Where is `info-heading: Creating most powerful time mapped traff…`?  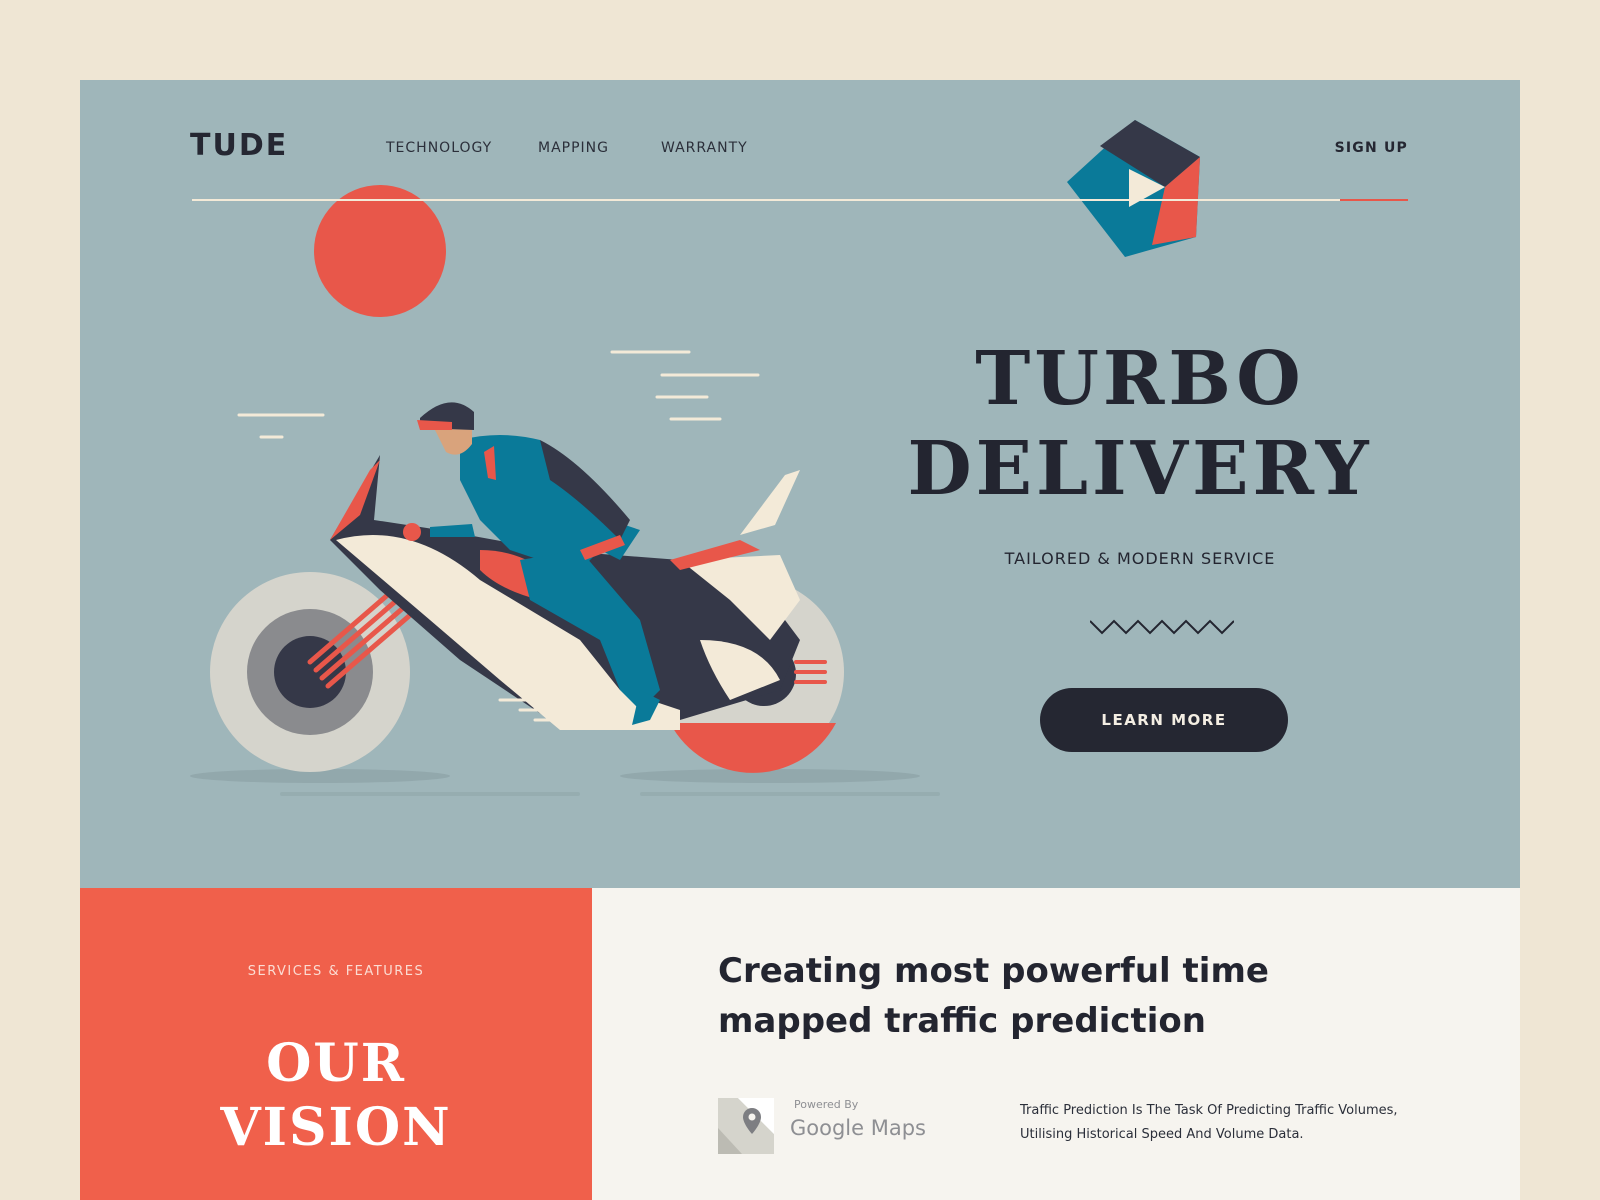
info-heading: Creating most powerful time mapped traff… is located at coordinates (993, 996).